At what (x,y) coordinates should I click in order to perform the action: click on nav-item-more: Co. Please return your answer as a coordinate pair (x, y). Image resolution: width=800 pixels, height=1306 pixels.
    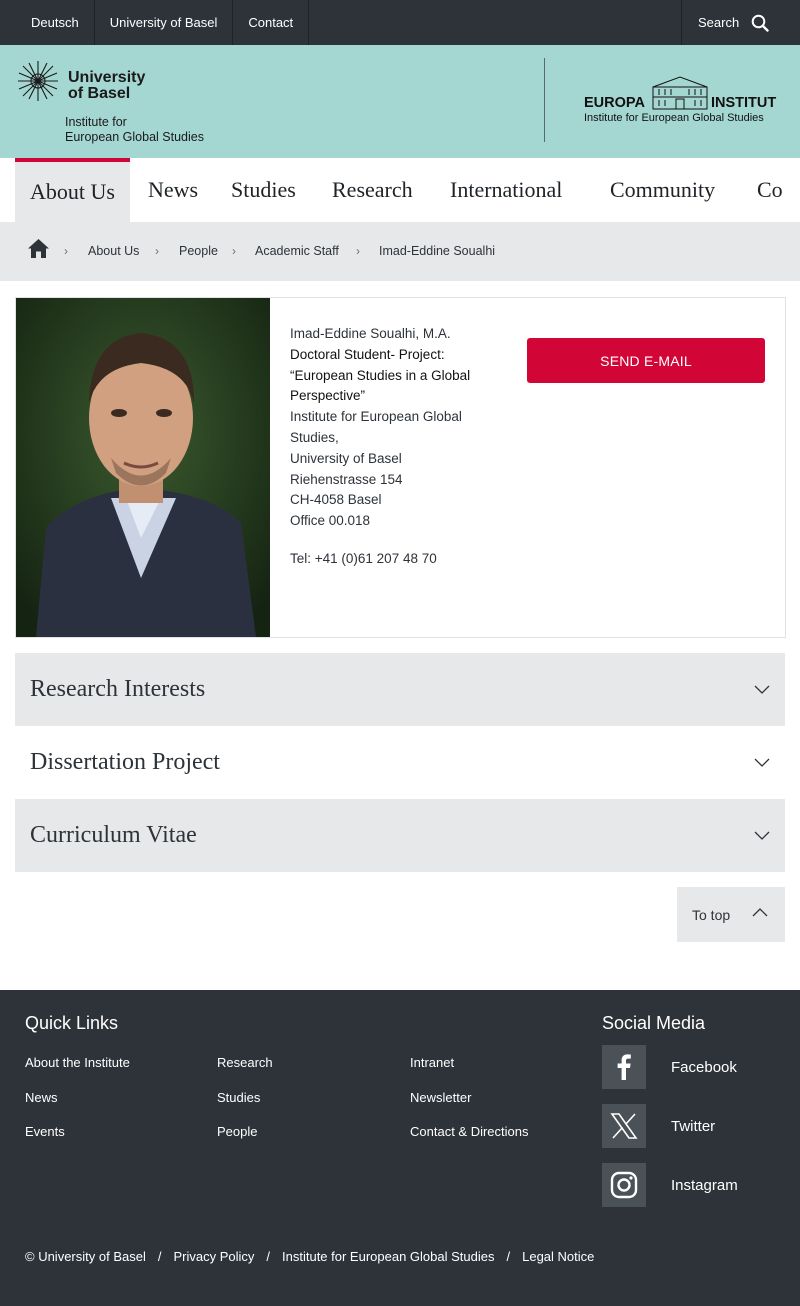
    Looking at the image, I should click on (770, 190).